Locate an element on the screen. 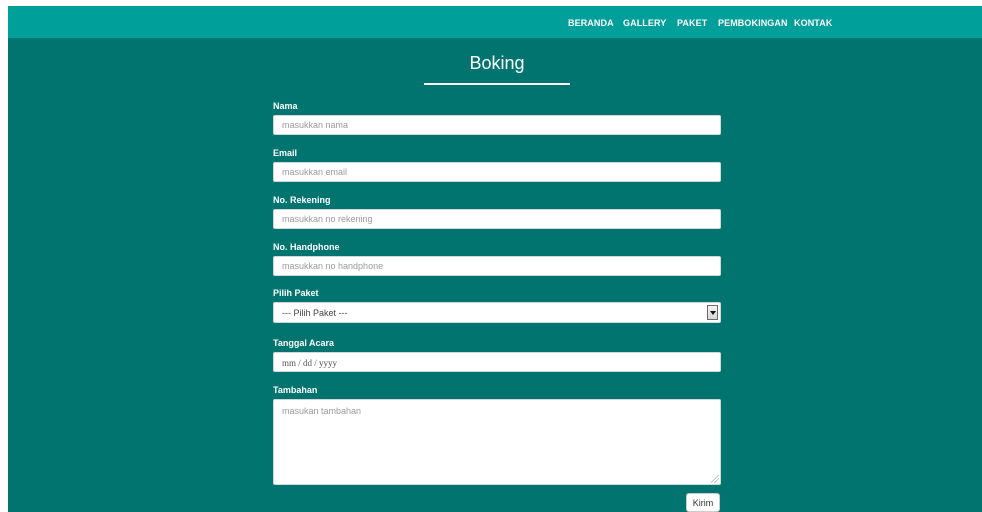 The image size is (982, 512). chevron-down-icon is located at coordinates (712, 312).